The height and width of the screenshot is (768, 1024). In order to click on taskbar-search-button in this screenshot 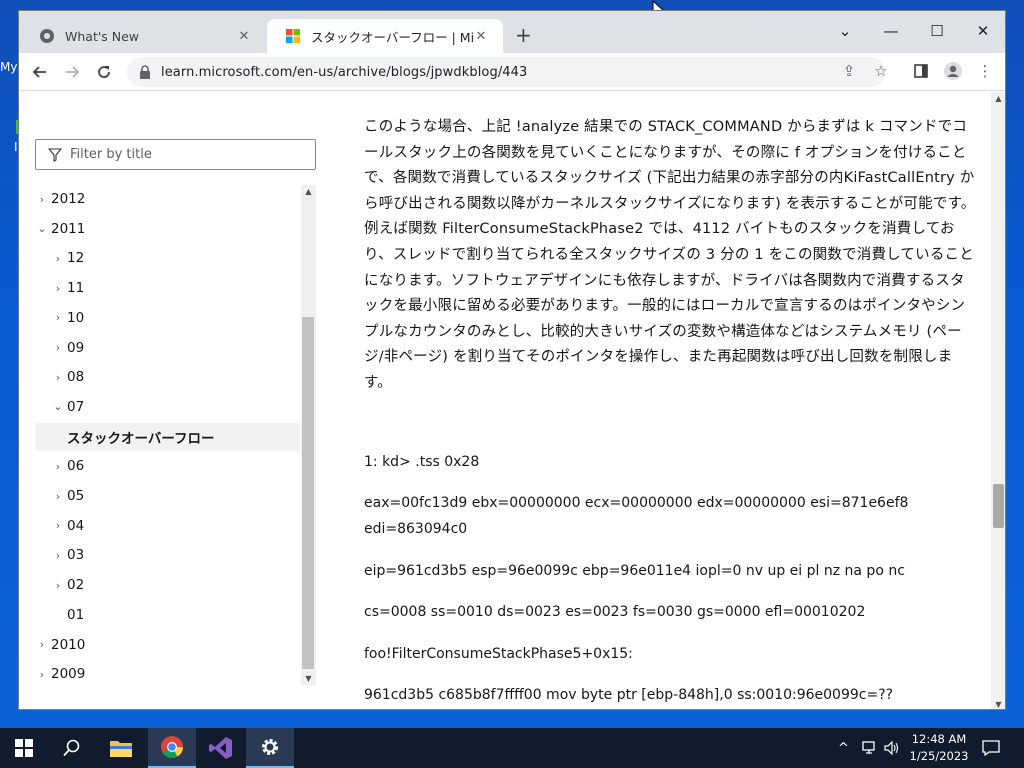, I will do `click(72, 748)`.